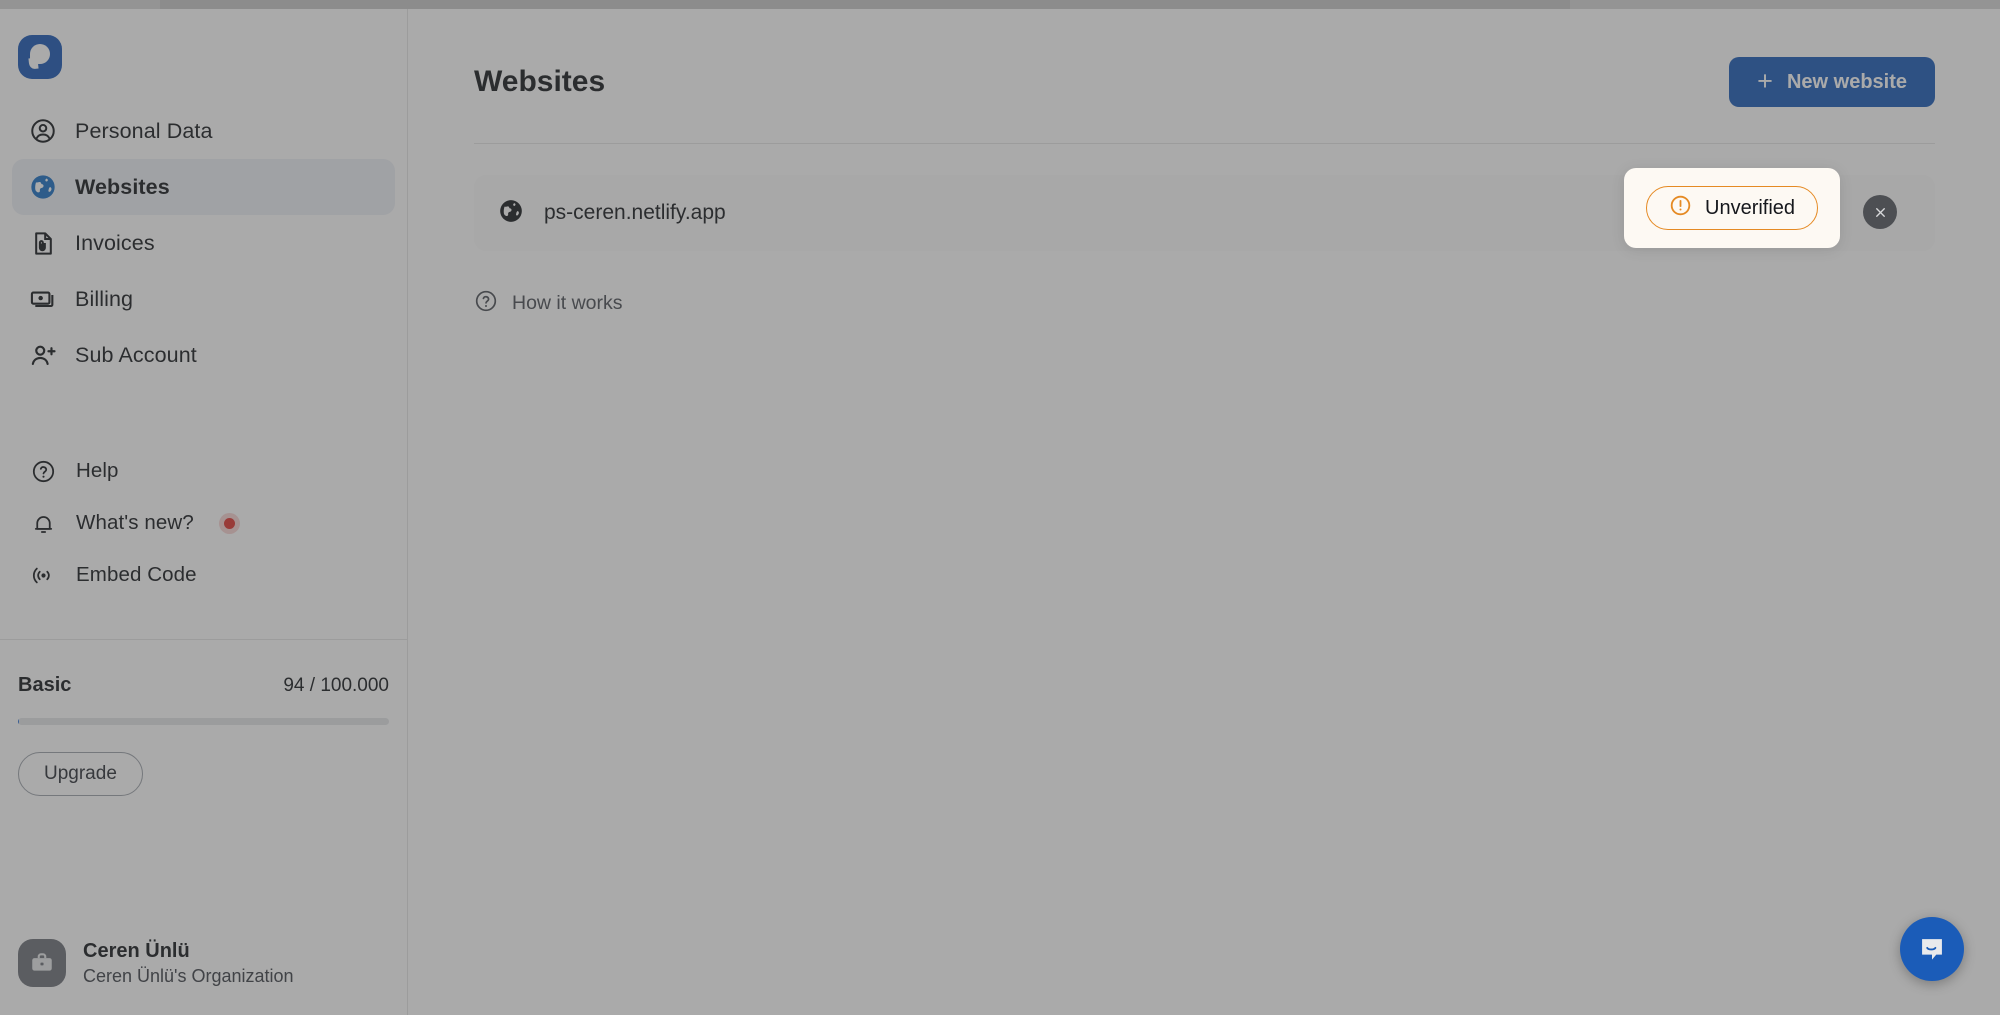 This screenshot has height=1015, width=2000. Describe the element at coordinates (188, 963) in the screenshot. I see `profile-text: Ceren Ünlü Ceren Ünlü's Organization` at that location.